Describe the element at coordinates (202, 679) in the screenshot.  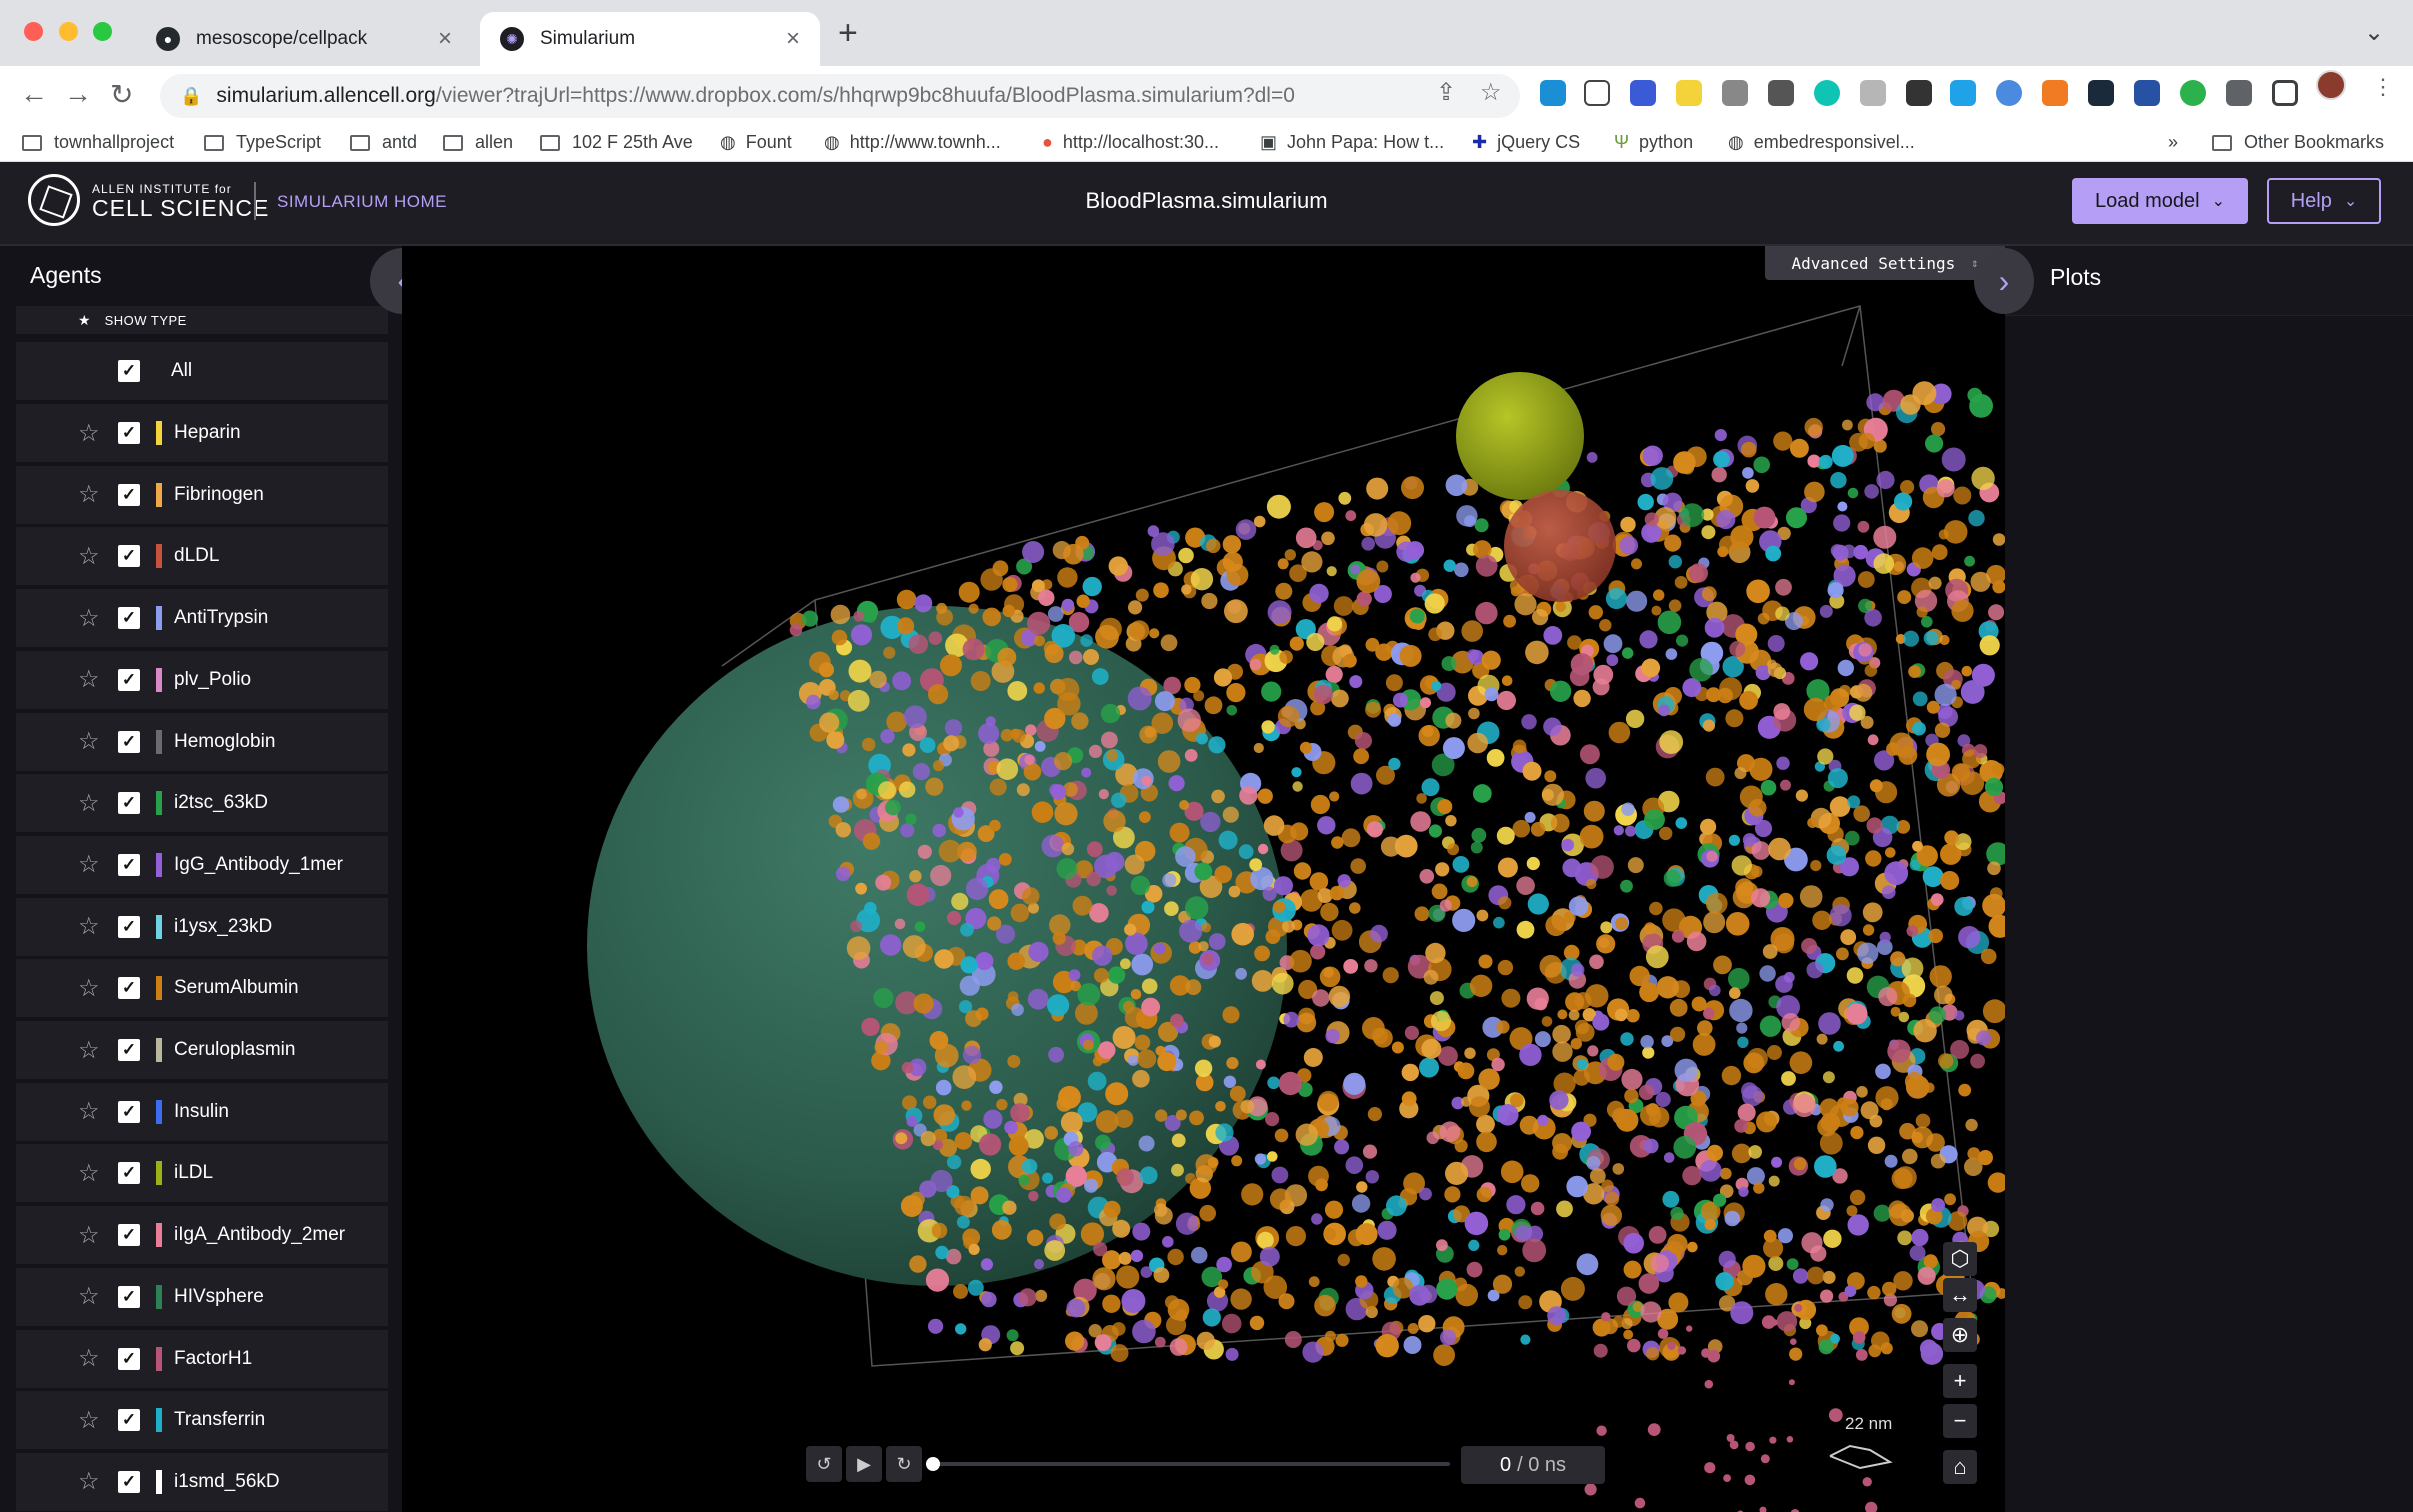
I see `agent-row: ☆ ✓ plv_Polio` at that location.